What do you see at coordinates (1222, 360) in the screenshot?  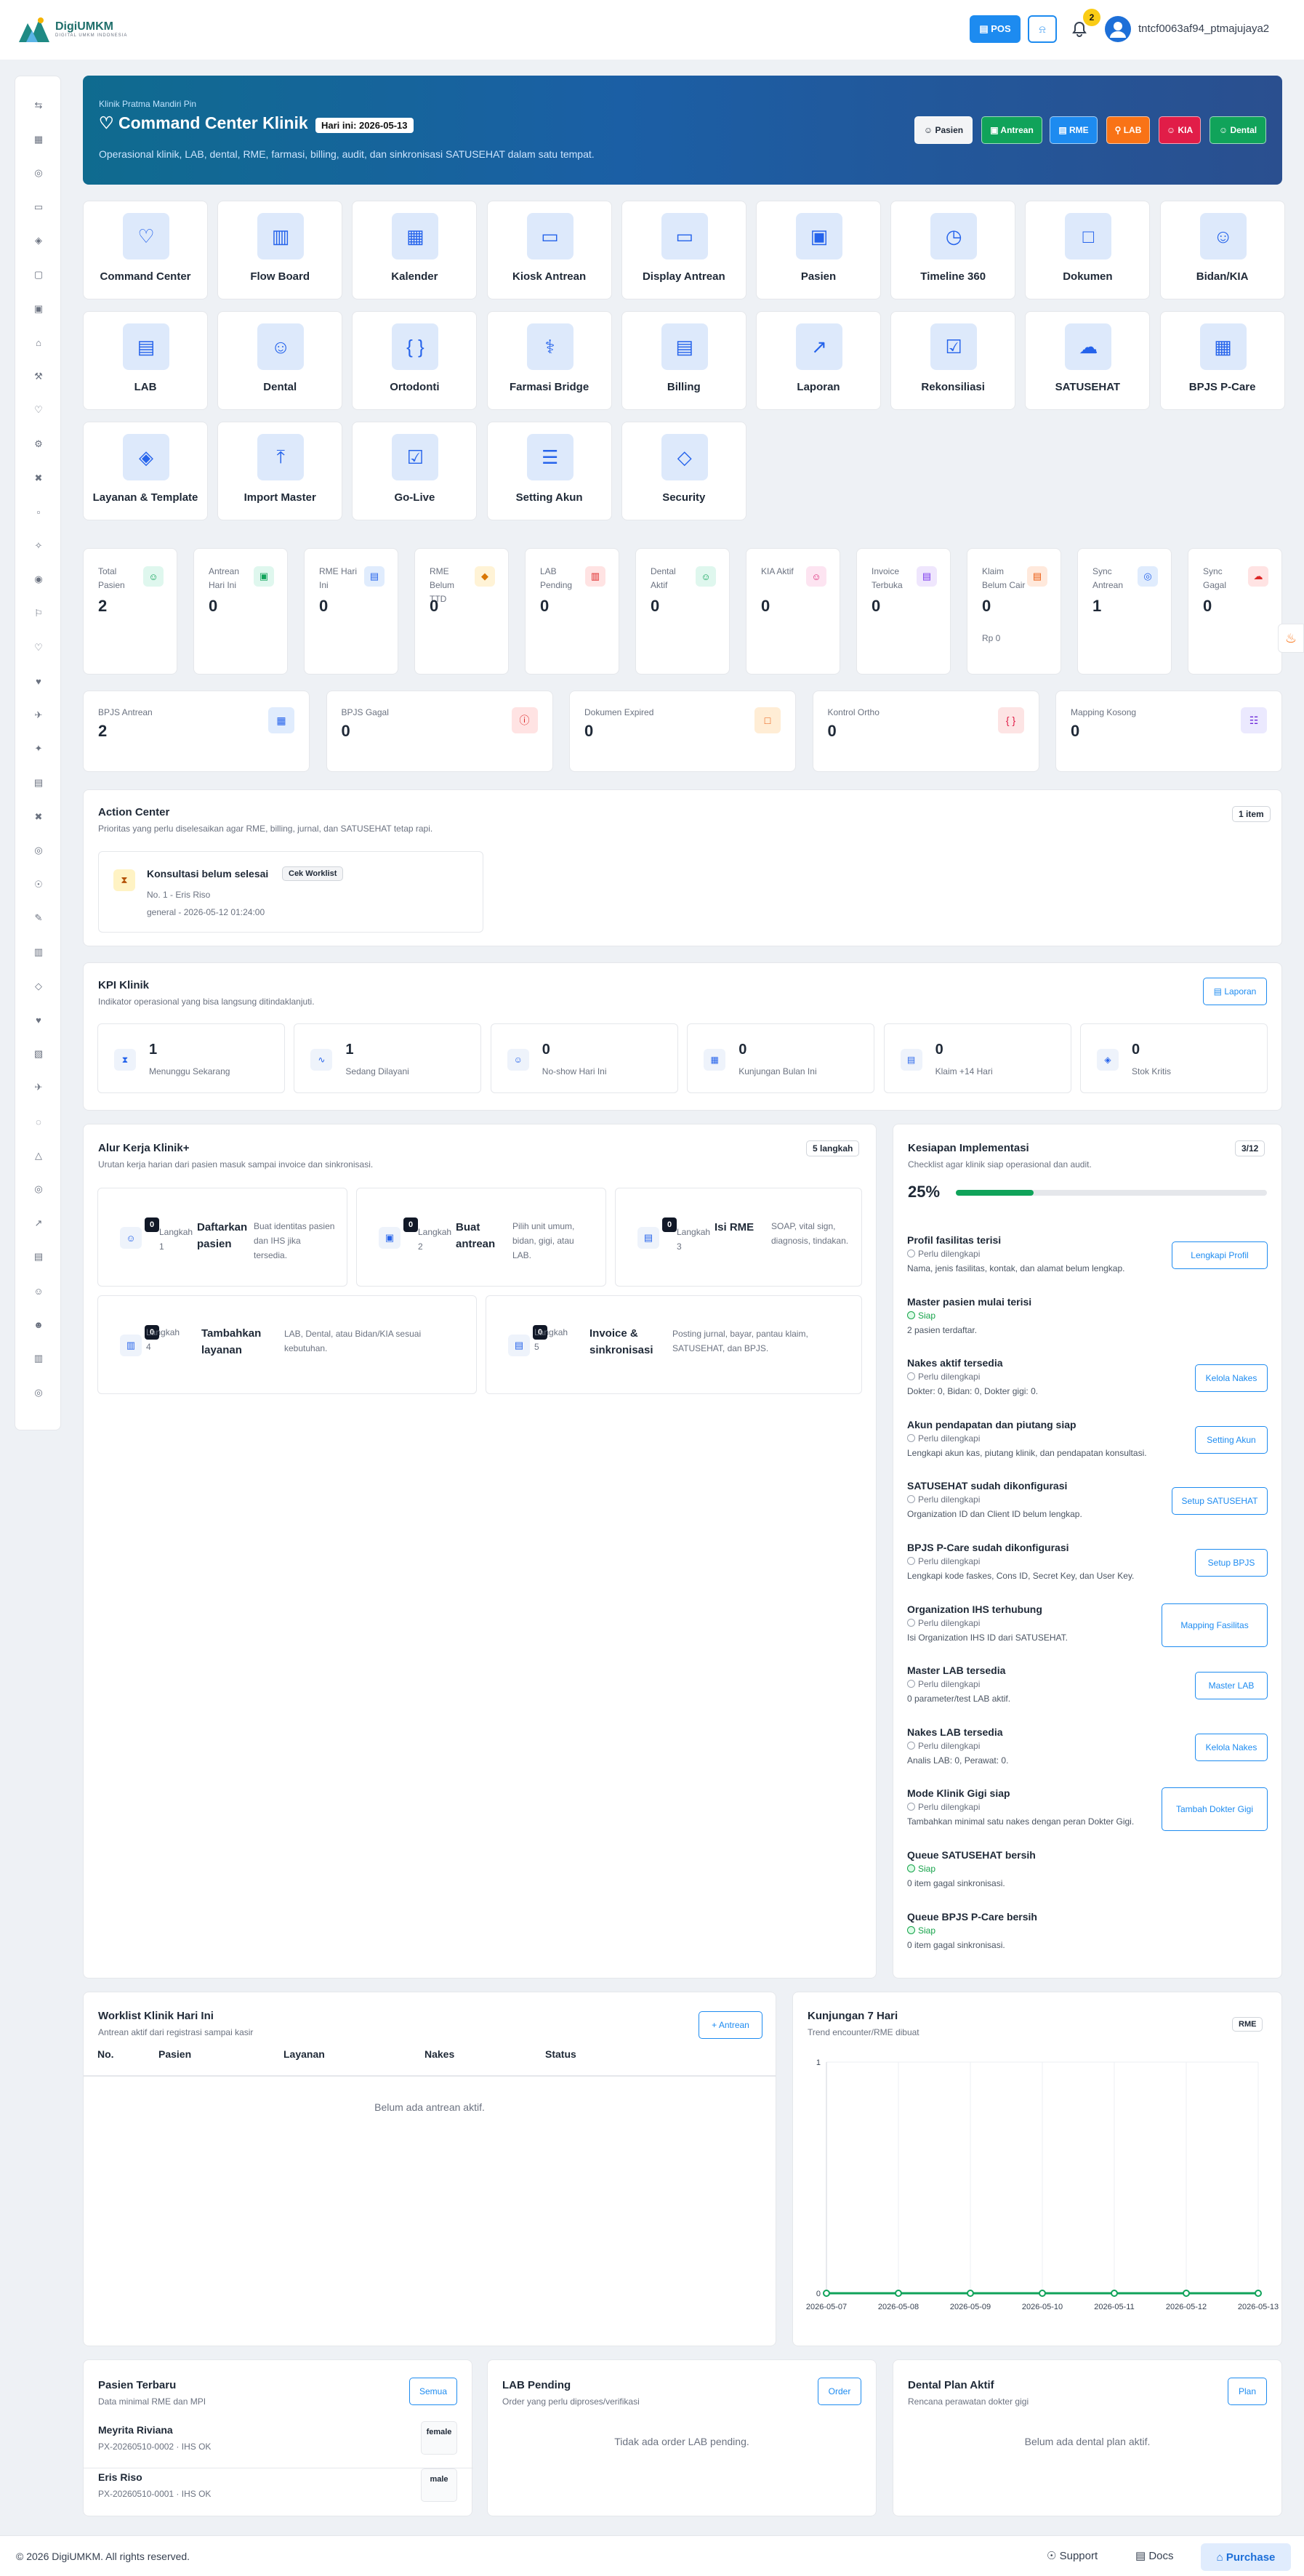 I see `tile-bpjs-p-care: ▦ BPJS P-Care` at bounding box center [1222, 360].